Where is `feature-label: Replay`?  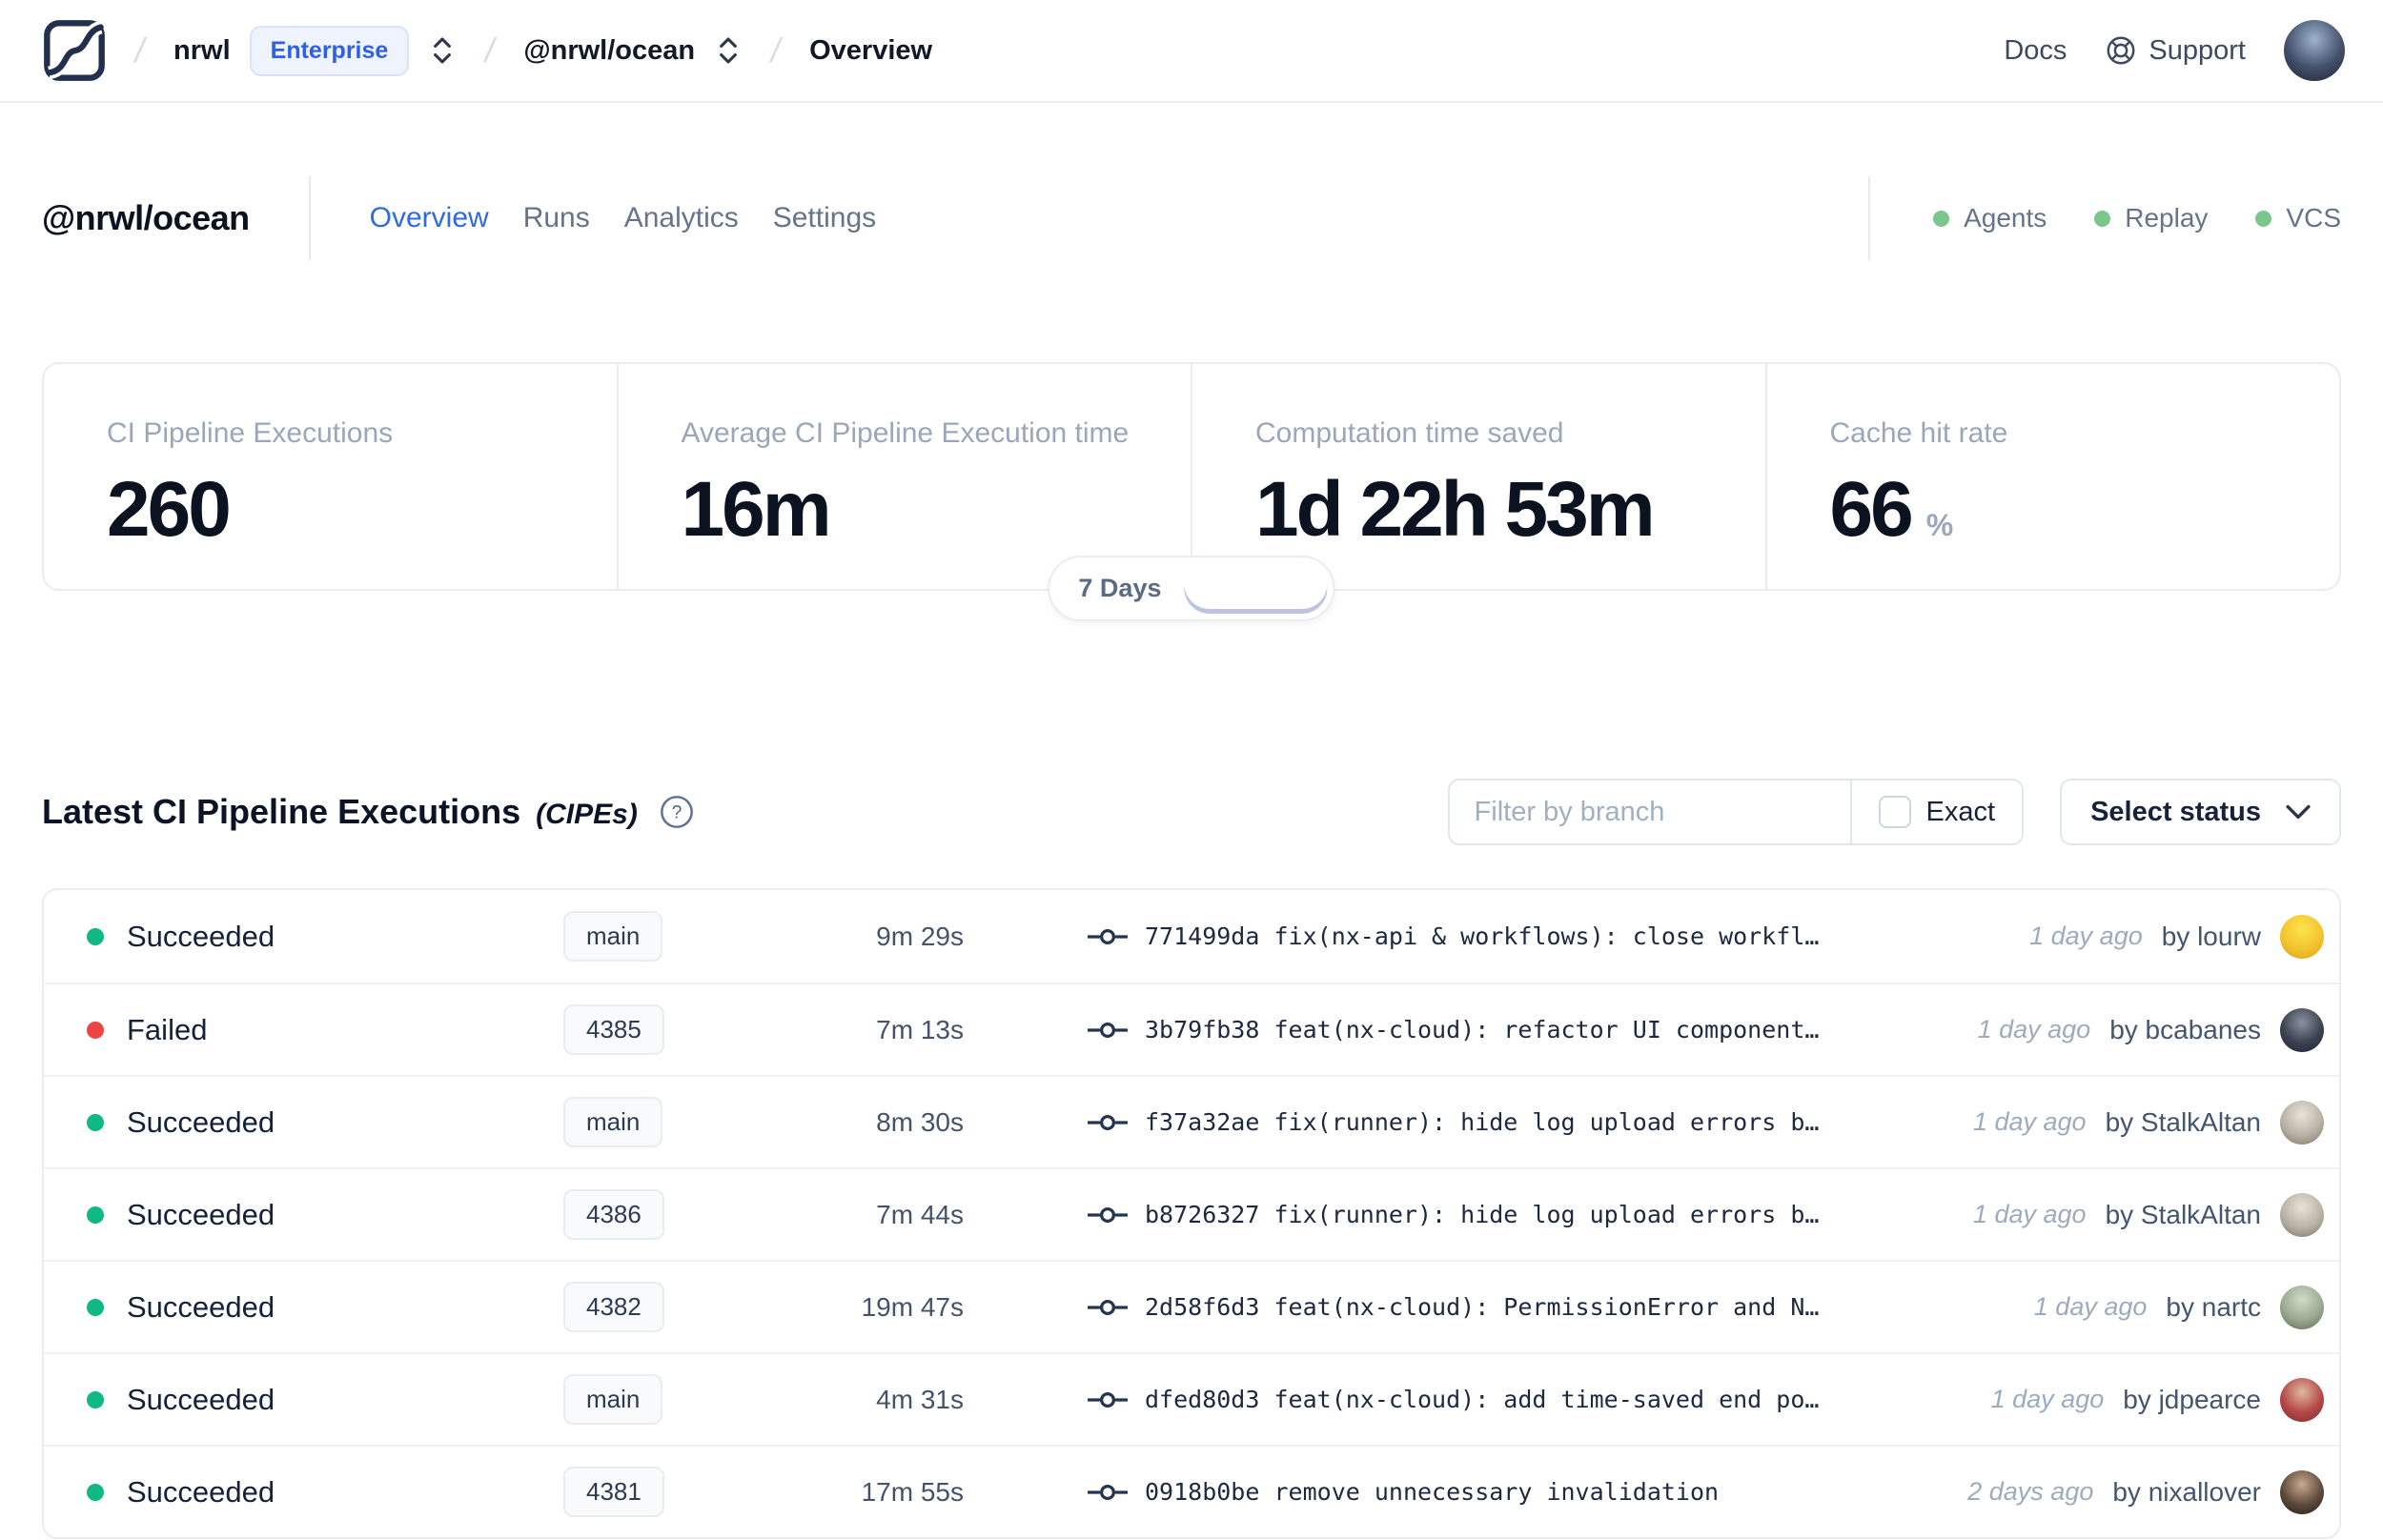 feature-label: Replay is located at coordinates (2167, 218).